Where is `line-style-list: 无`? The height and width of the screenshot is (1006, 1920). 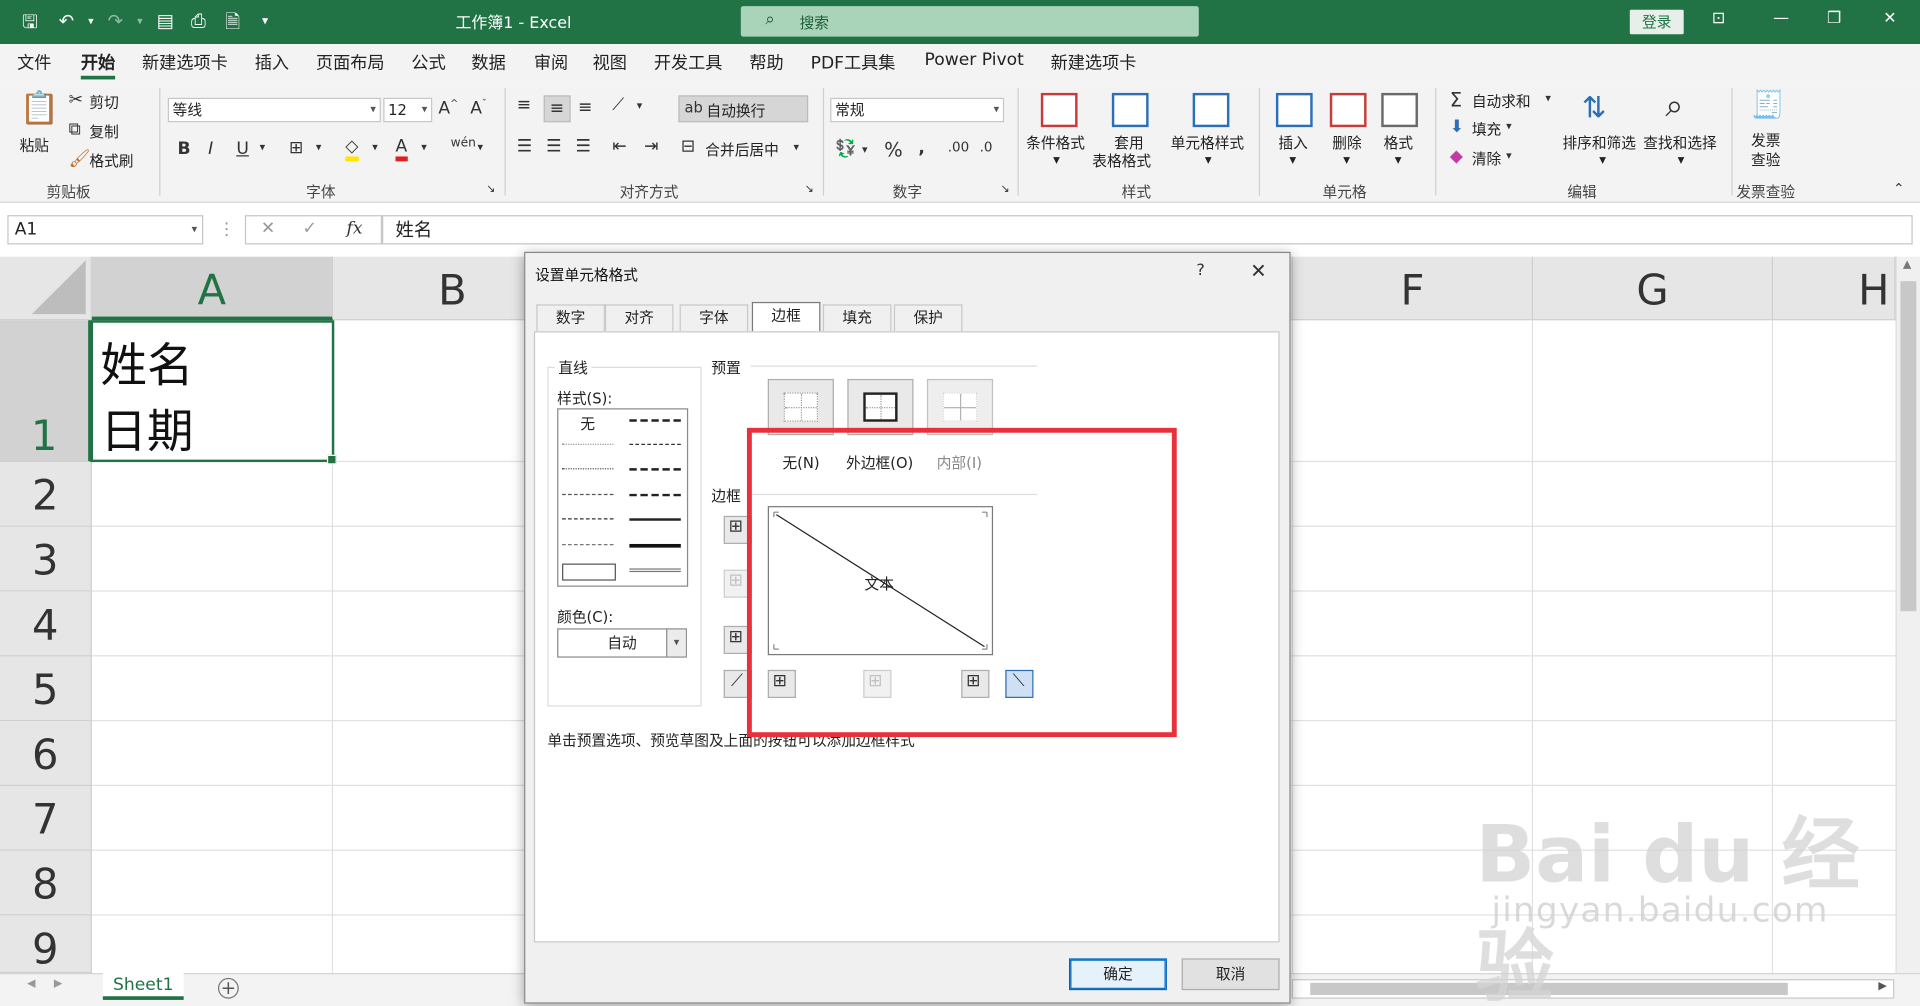
line-style-list: 无 is located at coordinates (623, 497).